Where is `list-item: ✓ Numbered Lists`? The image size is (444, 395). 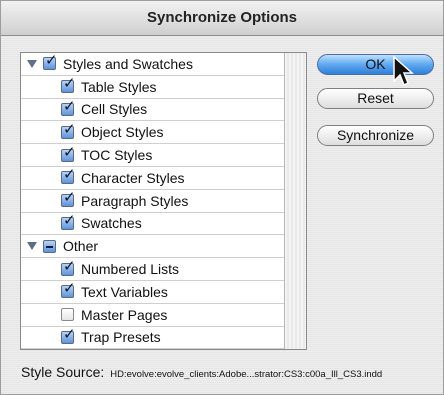 list-item: ✓ Numbered Lists is located at coordinates (152, 269).